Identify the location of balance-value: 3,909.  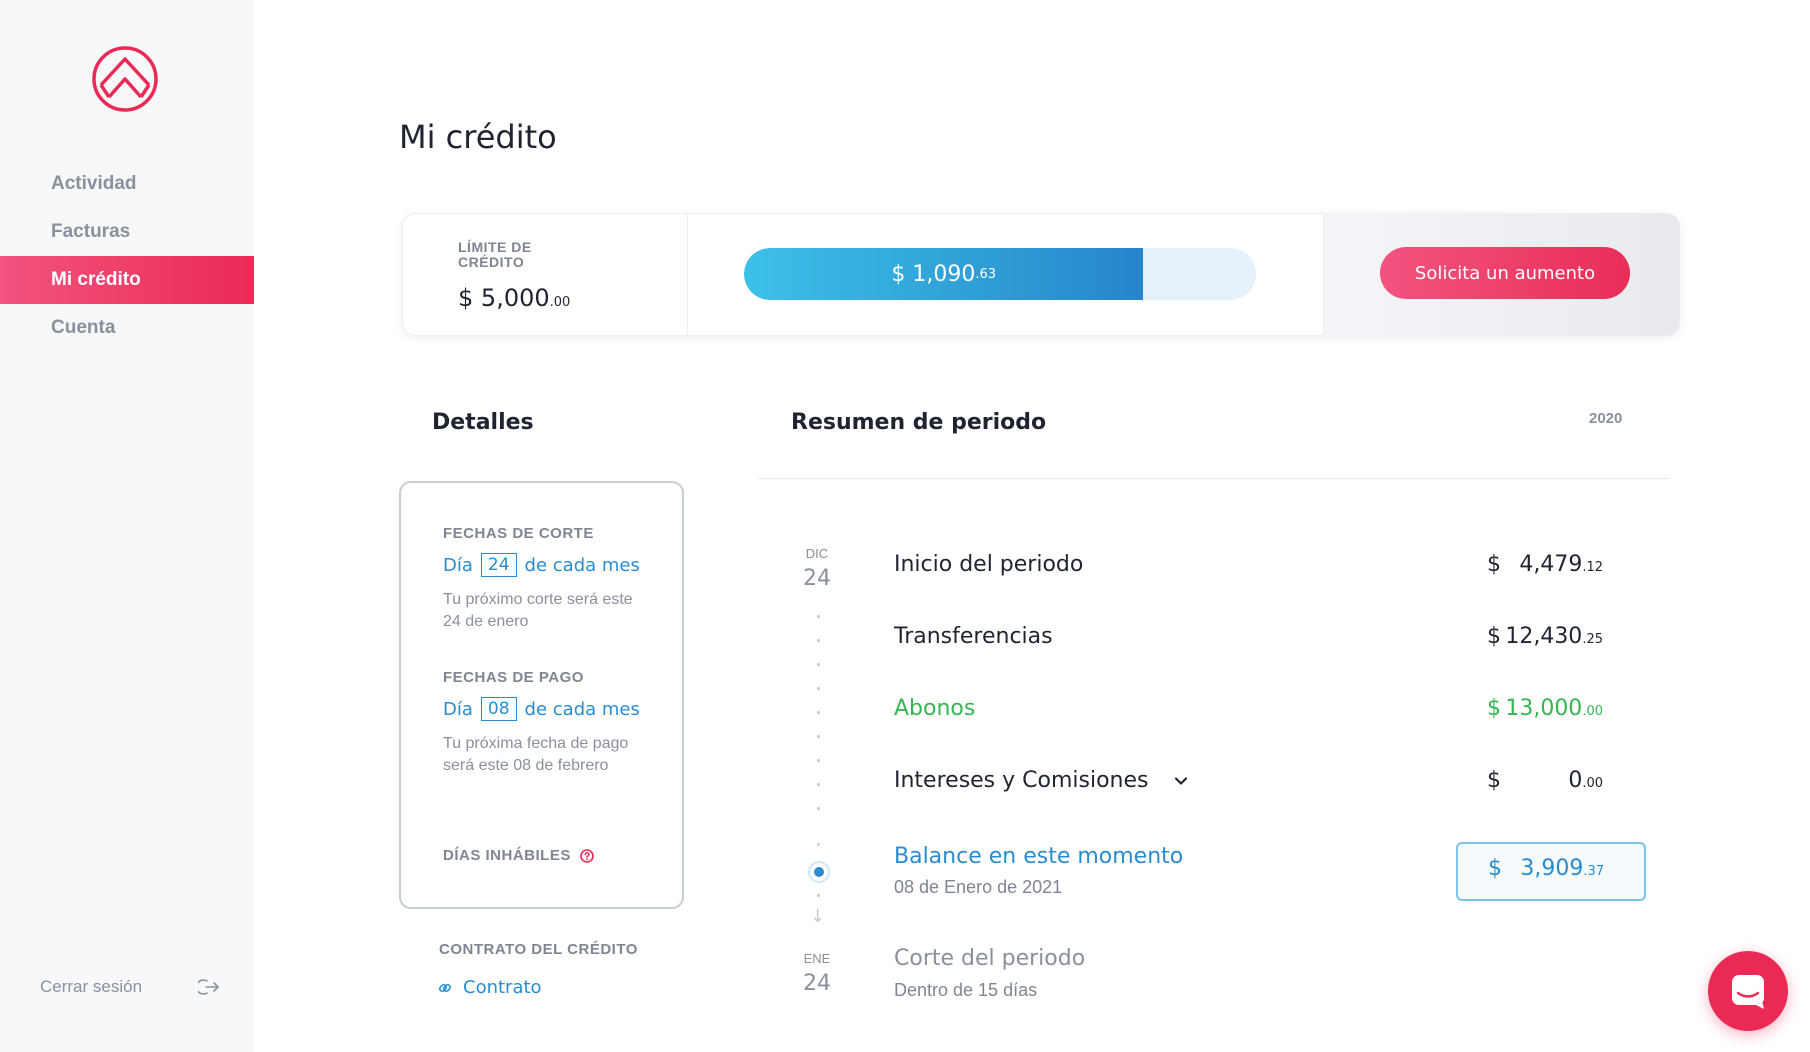
(1552, 868).